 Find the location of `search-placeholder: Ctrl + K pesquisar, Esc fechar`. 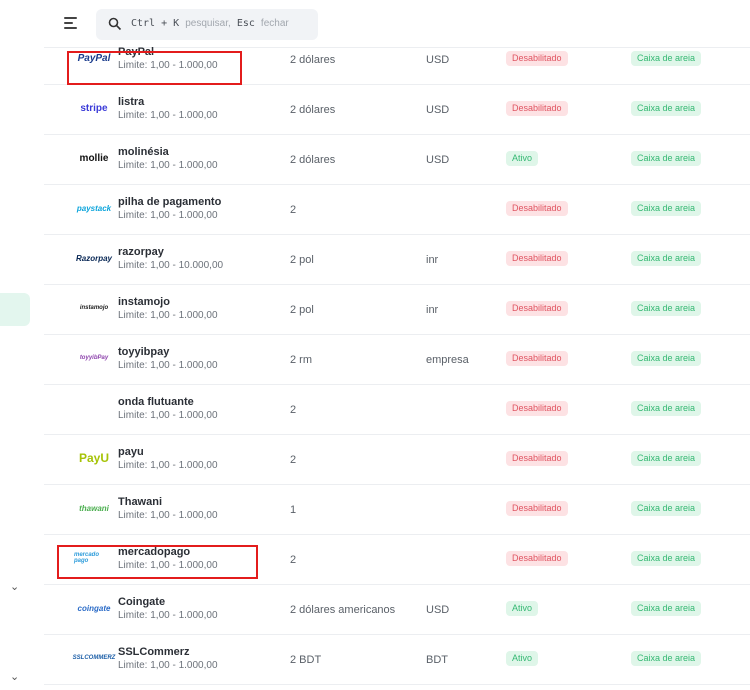

search-placeholder: Ctrl + K pesquisar, Esc fechar is located at coordinates (210, 23).